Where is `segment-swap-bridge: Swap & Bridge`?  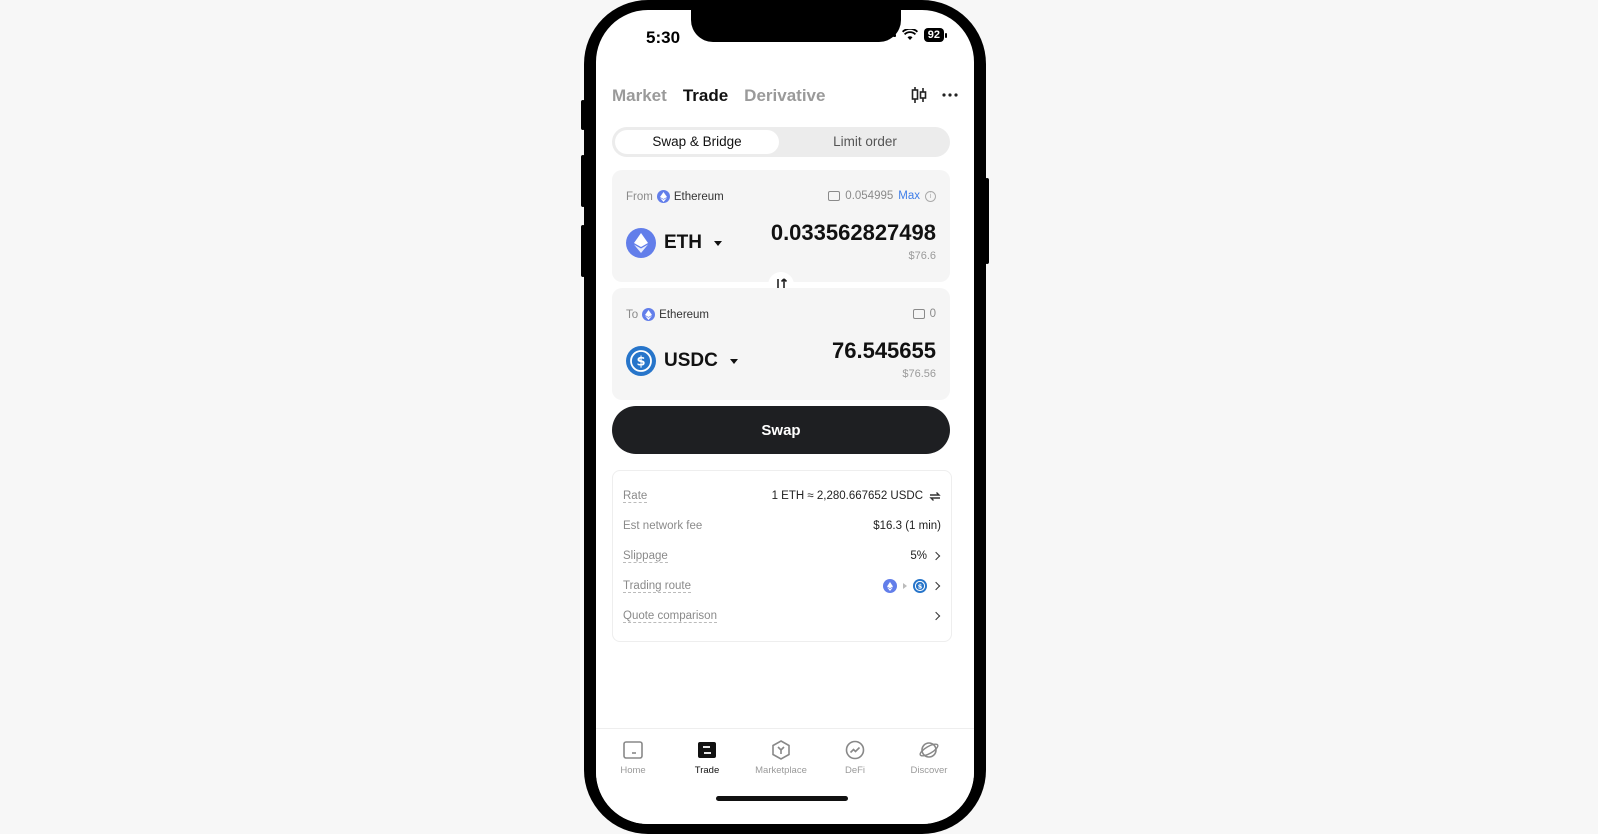 segment-swap-bridge: Swap & Bridge is located at coordinates (697, 142).